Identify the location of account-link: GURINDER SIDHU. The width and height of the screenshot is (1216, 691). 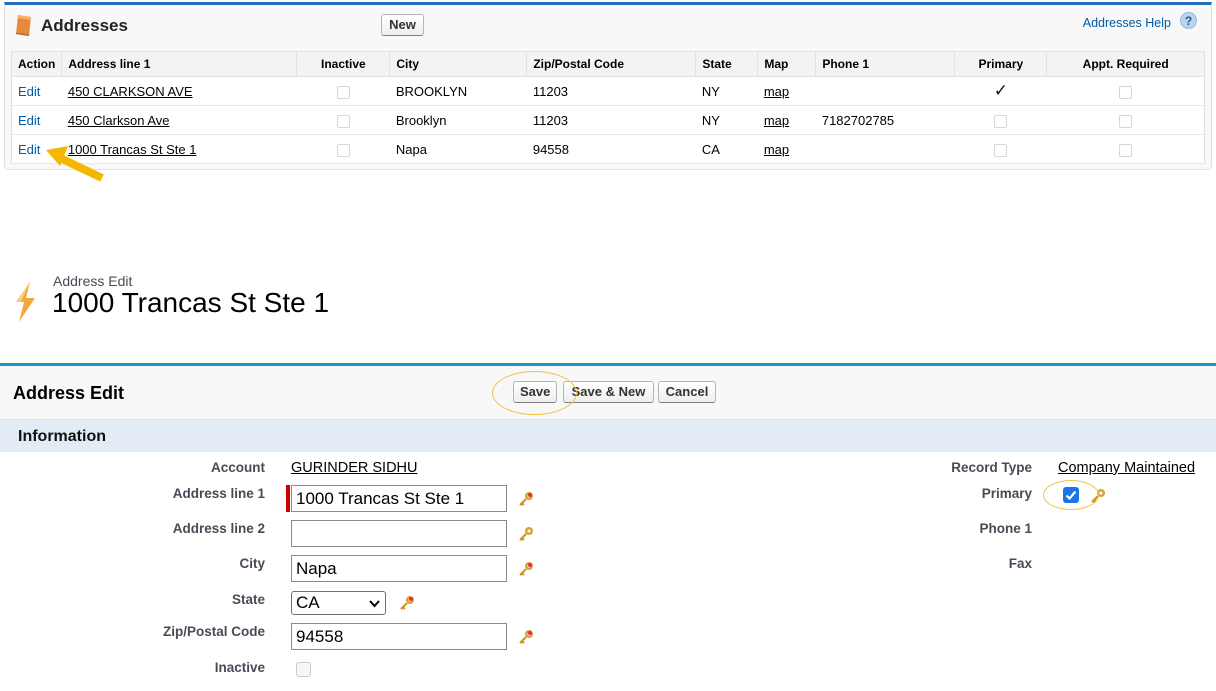
(354, 468).